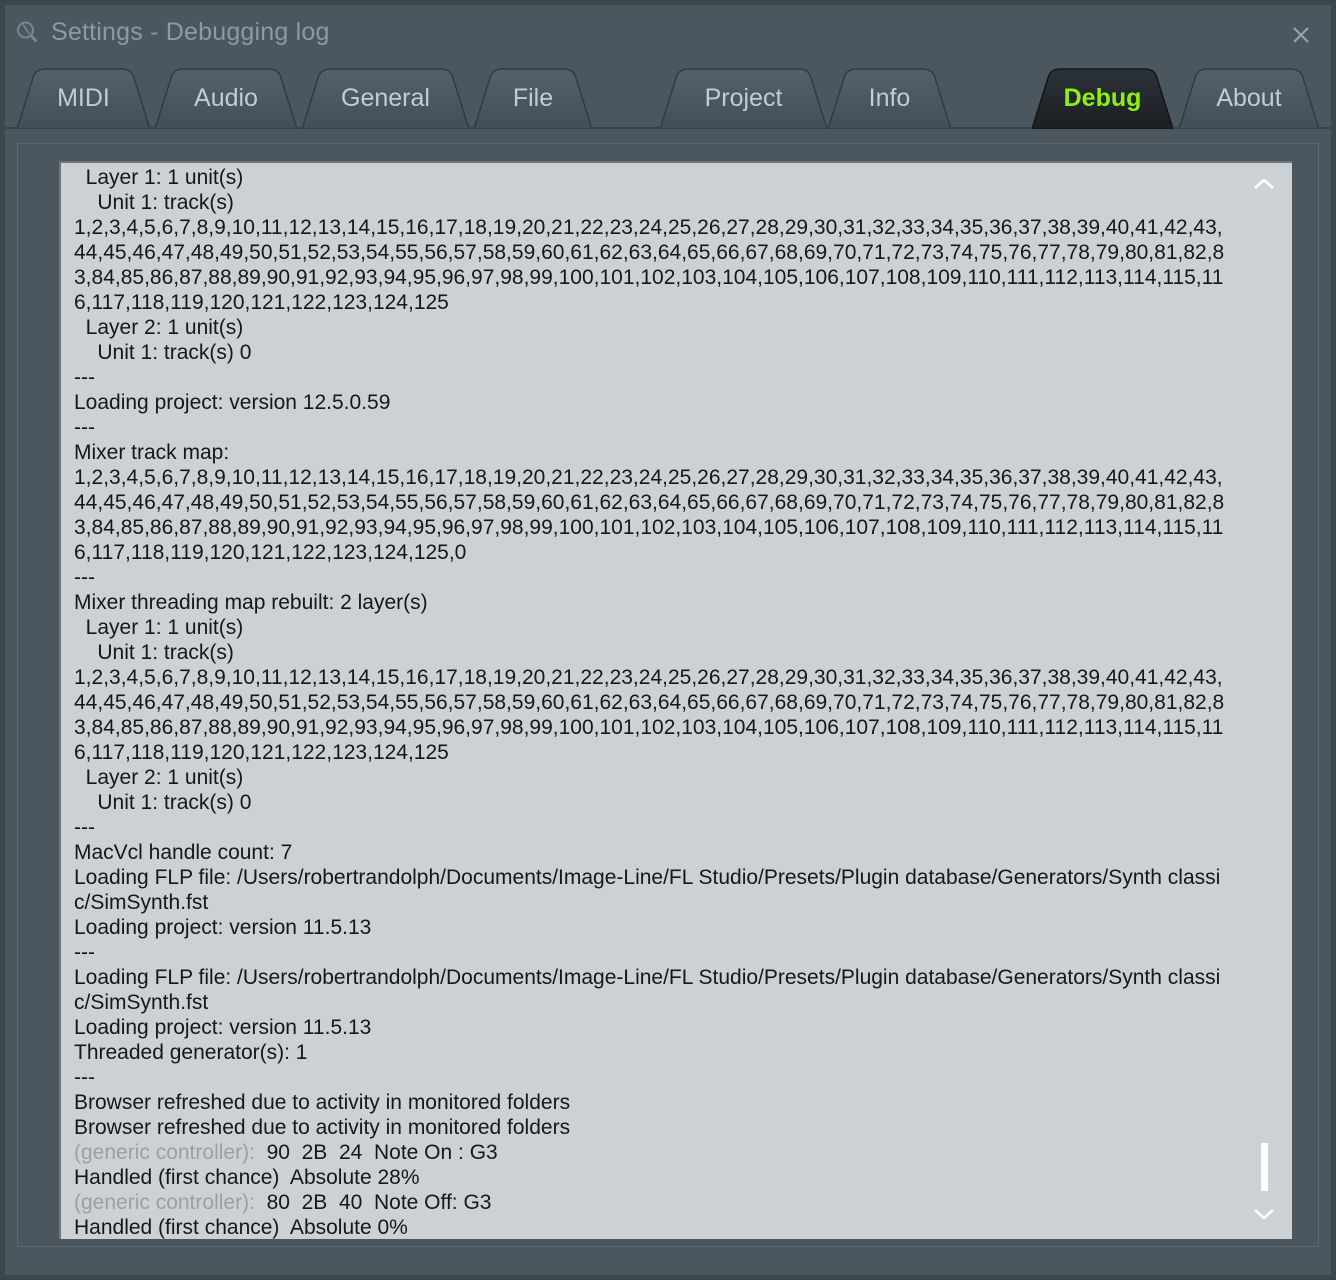 The height and width of the screenshot is (1280, 1336). I want to click on title-group: Settings - Debugging log, so click(172, 32).